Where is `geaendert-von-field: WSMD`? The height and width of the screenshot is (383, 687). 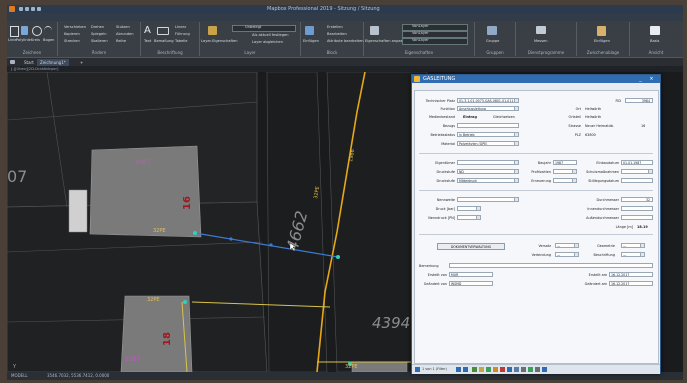
geaendert-von-field: WSMD is located at coordinates (471, 283).